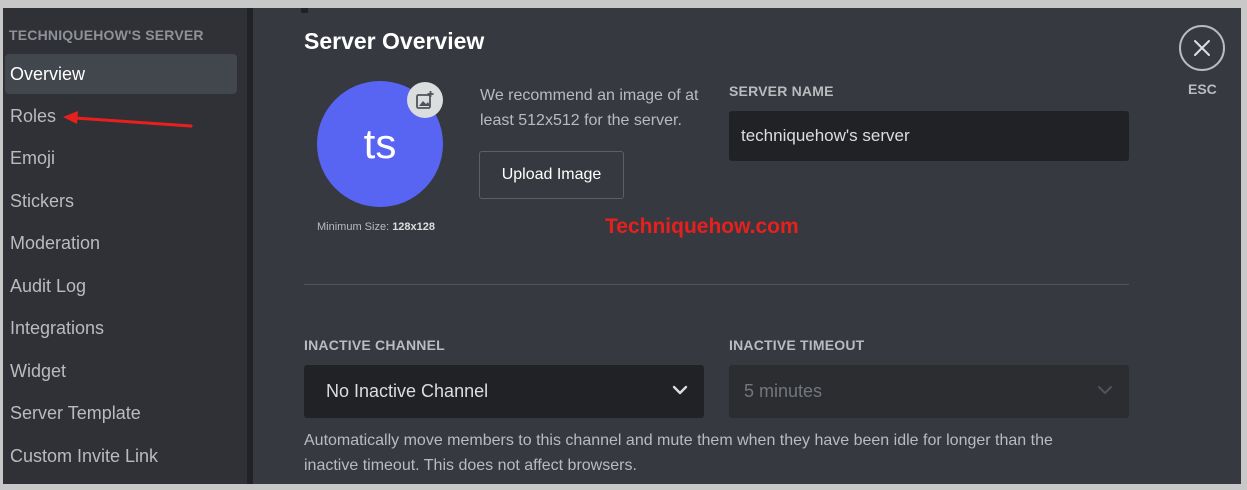  Describe the element at coordinates (121, 158) in the screenshot. I see `sidebar-item-emoji: Emoji` at that location.